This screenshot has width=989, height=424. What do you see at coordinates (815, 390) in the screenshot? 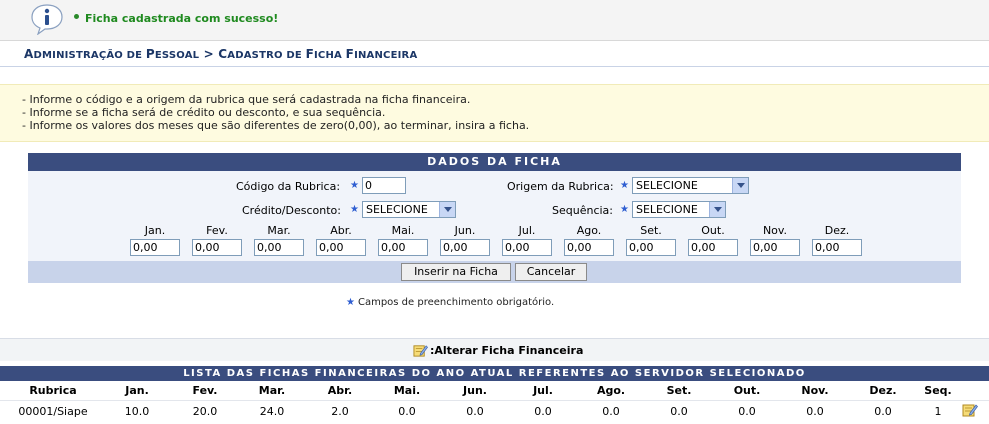
I see `column-header: Nov.` at bounding box center [815, 390].